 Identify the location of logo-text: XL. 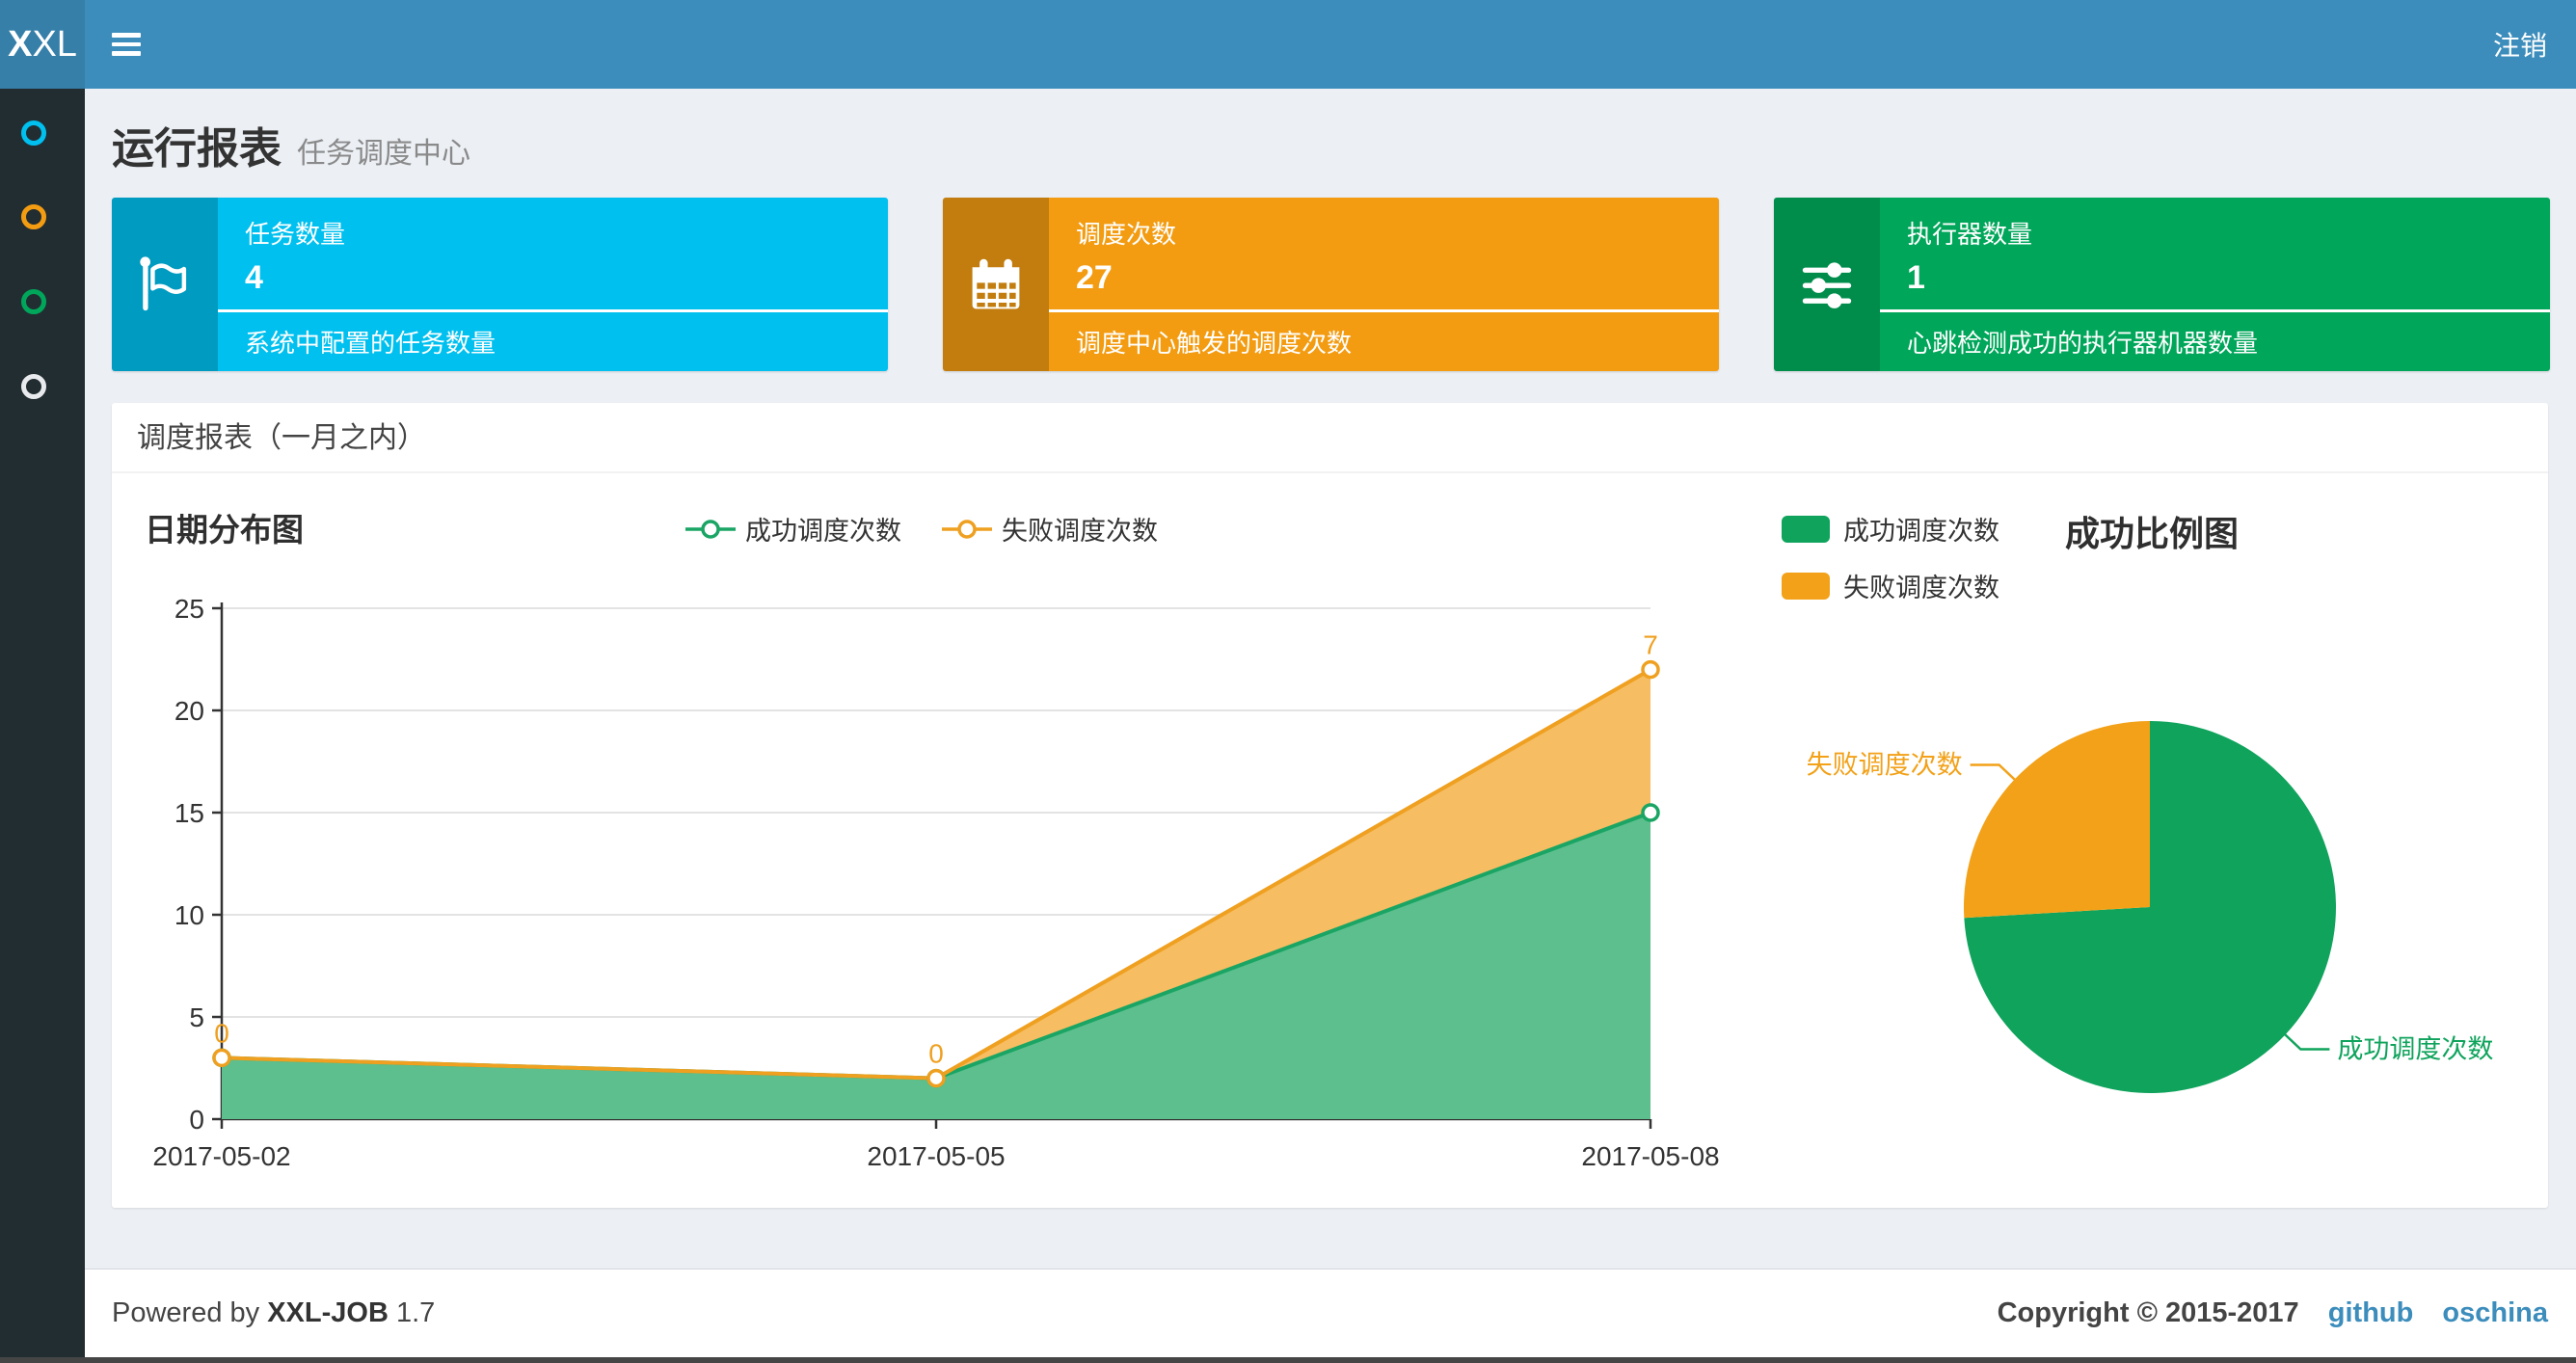
(55, 44).